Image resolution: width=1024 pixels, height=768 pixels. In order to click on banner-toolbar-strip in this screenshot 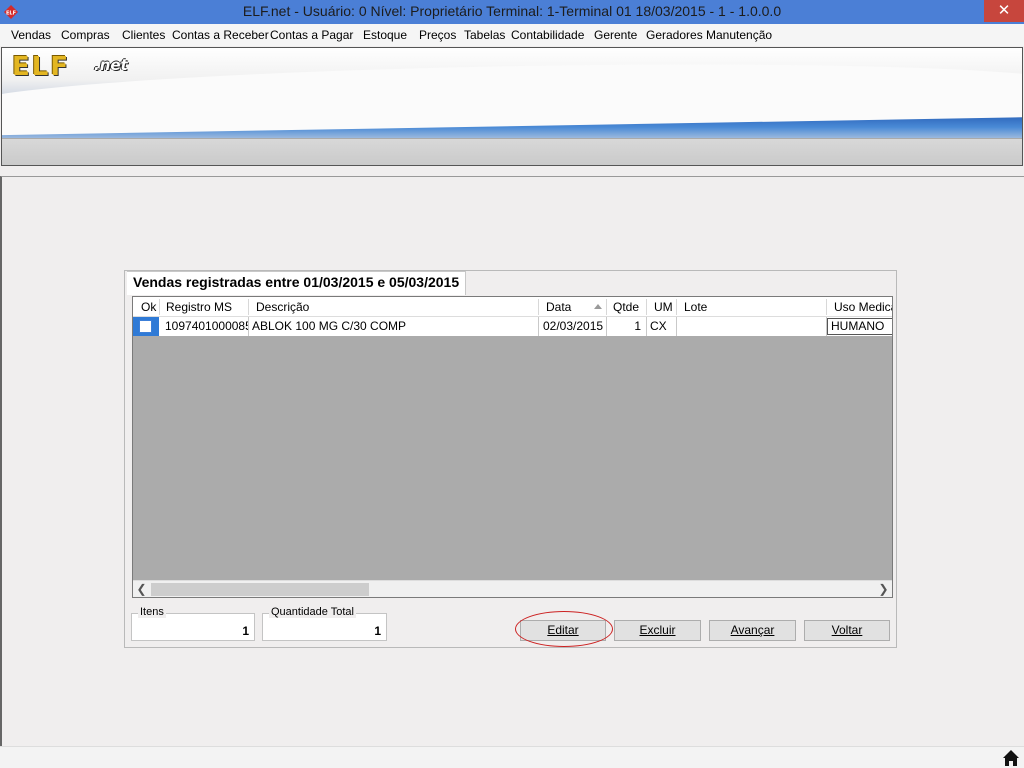, I will do `click(512, 151)`.